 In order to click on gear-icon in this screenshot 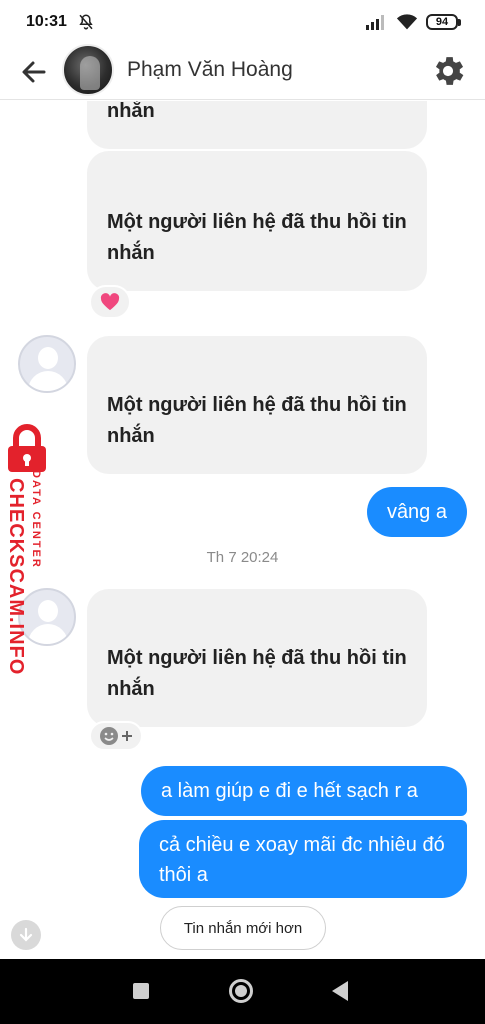, I will do `click(448, 71)`.